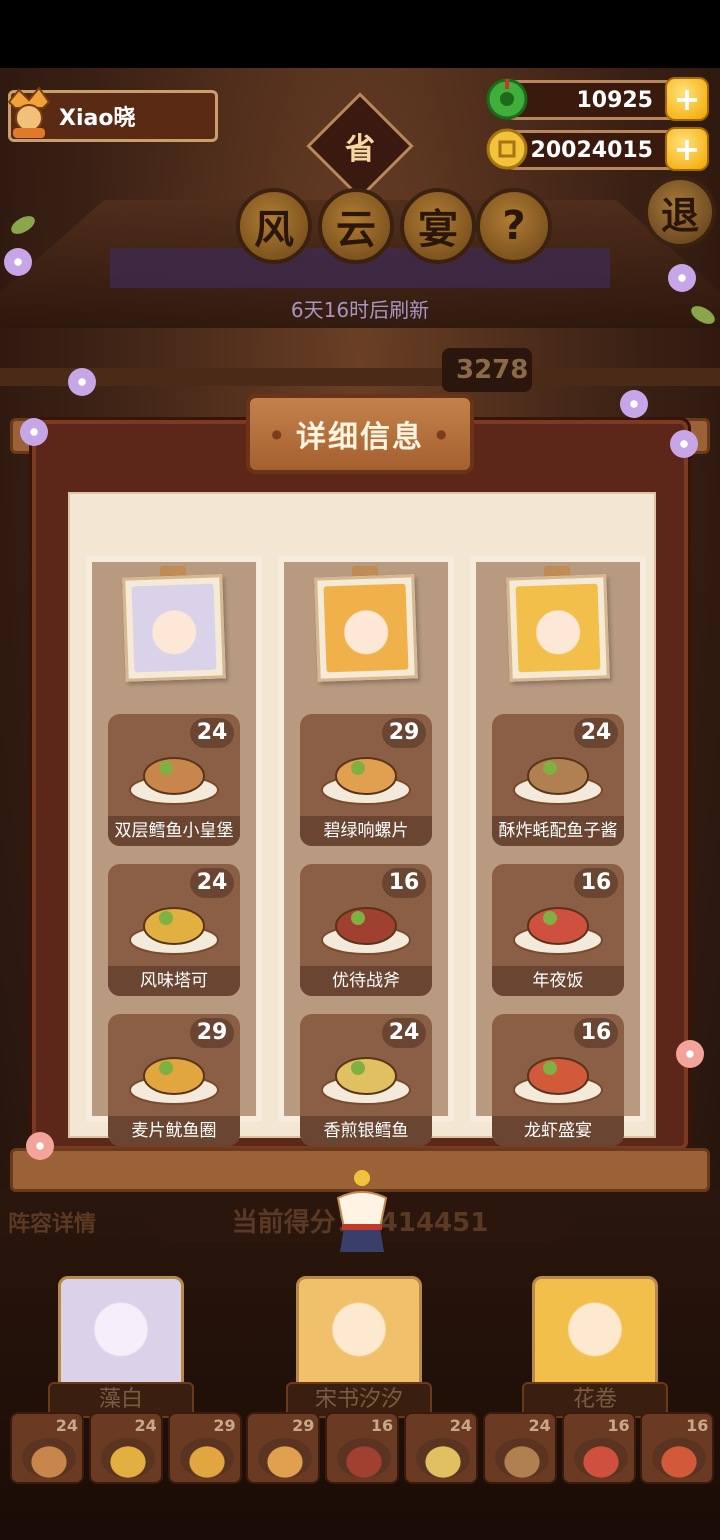  I want to click on jade-currency: 10925 +, so click(597, 99).